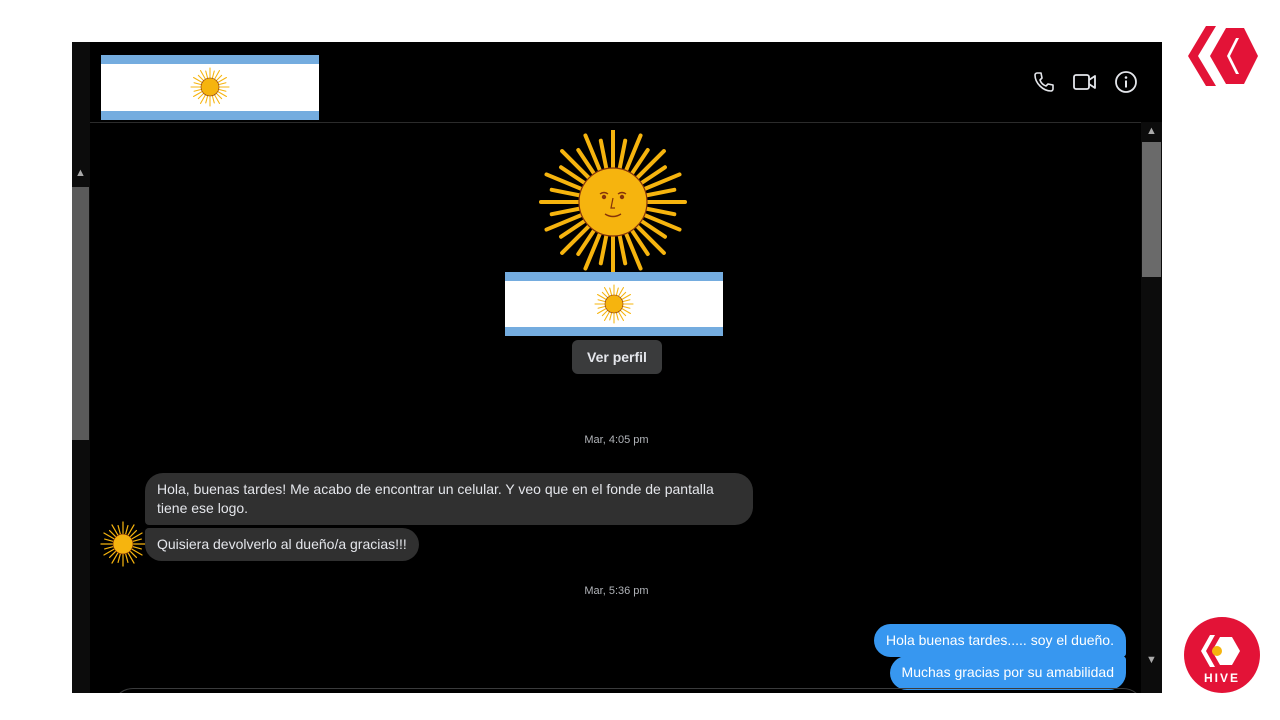  What do you see at coordinates (617, 357) in the screenshot?
I see `view-profile-button: Ver perfil` at bounding box center [617, 357].